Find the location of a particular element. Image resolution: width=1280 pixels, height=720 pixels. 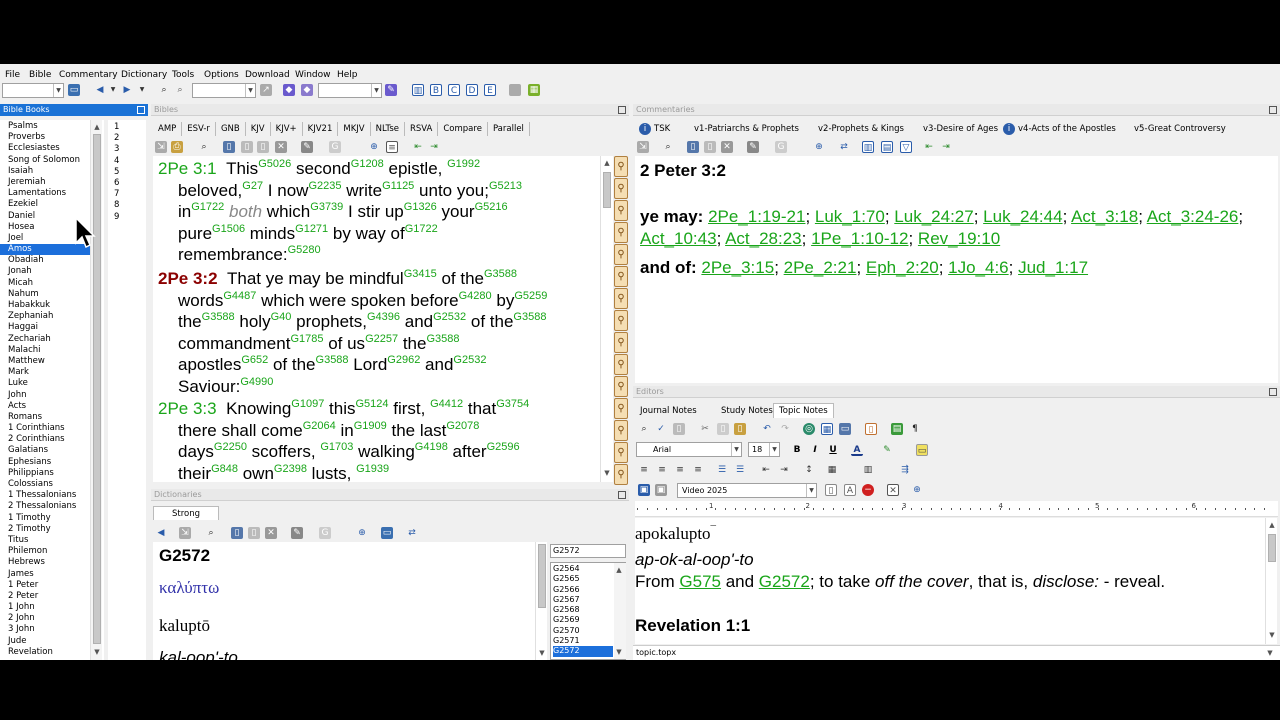

strong-number: G5280 is located at coordinates (304, 250).